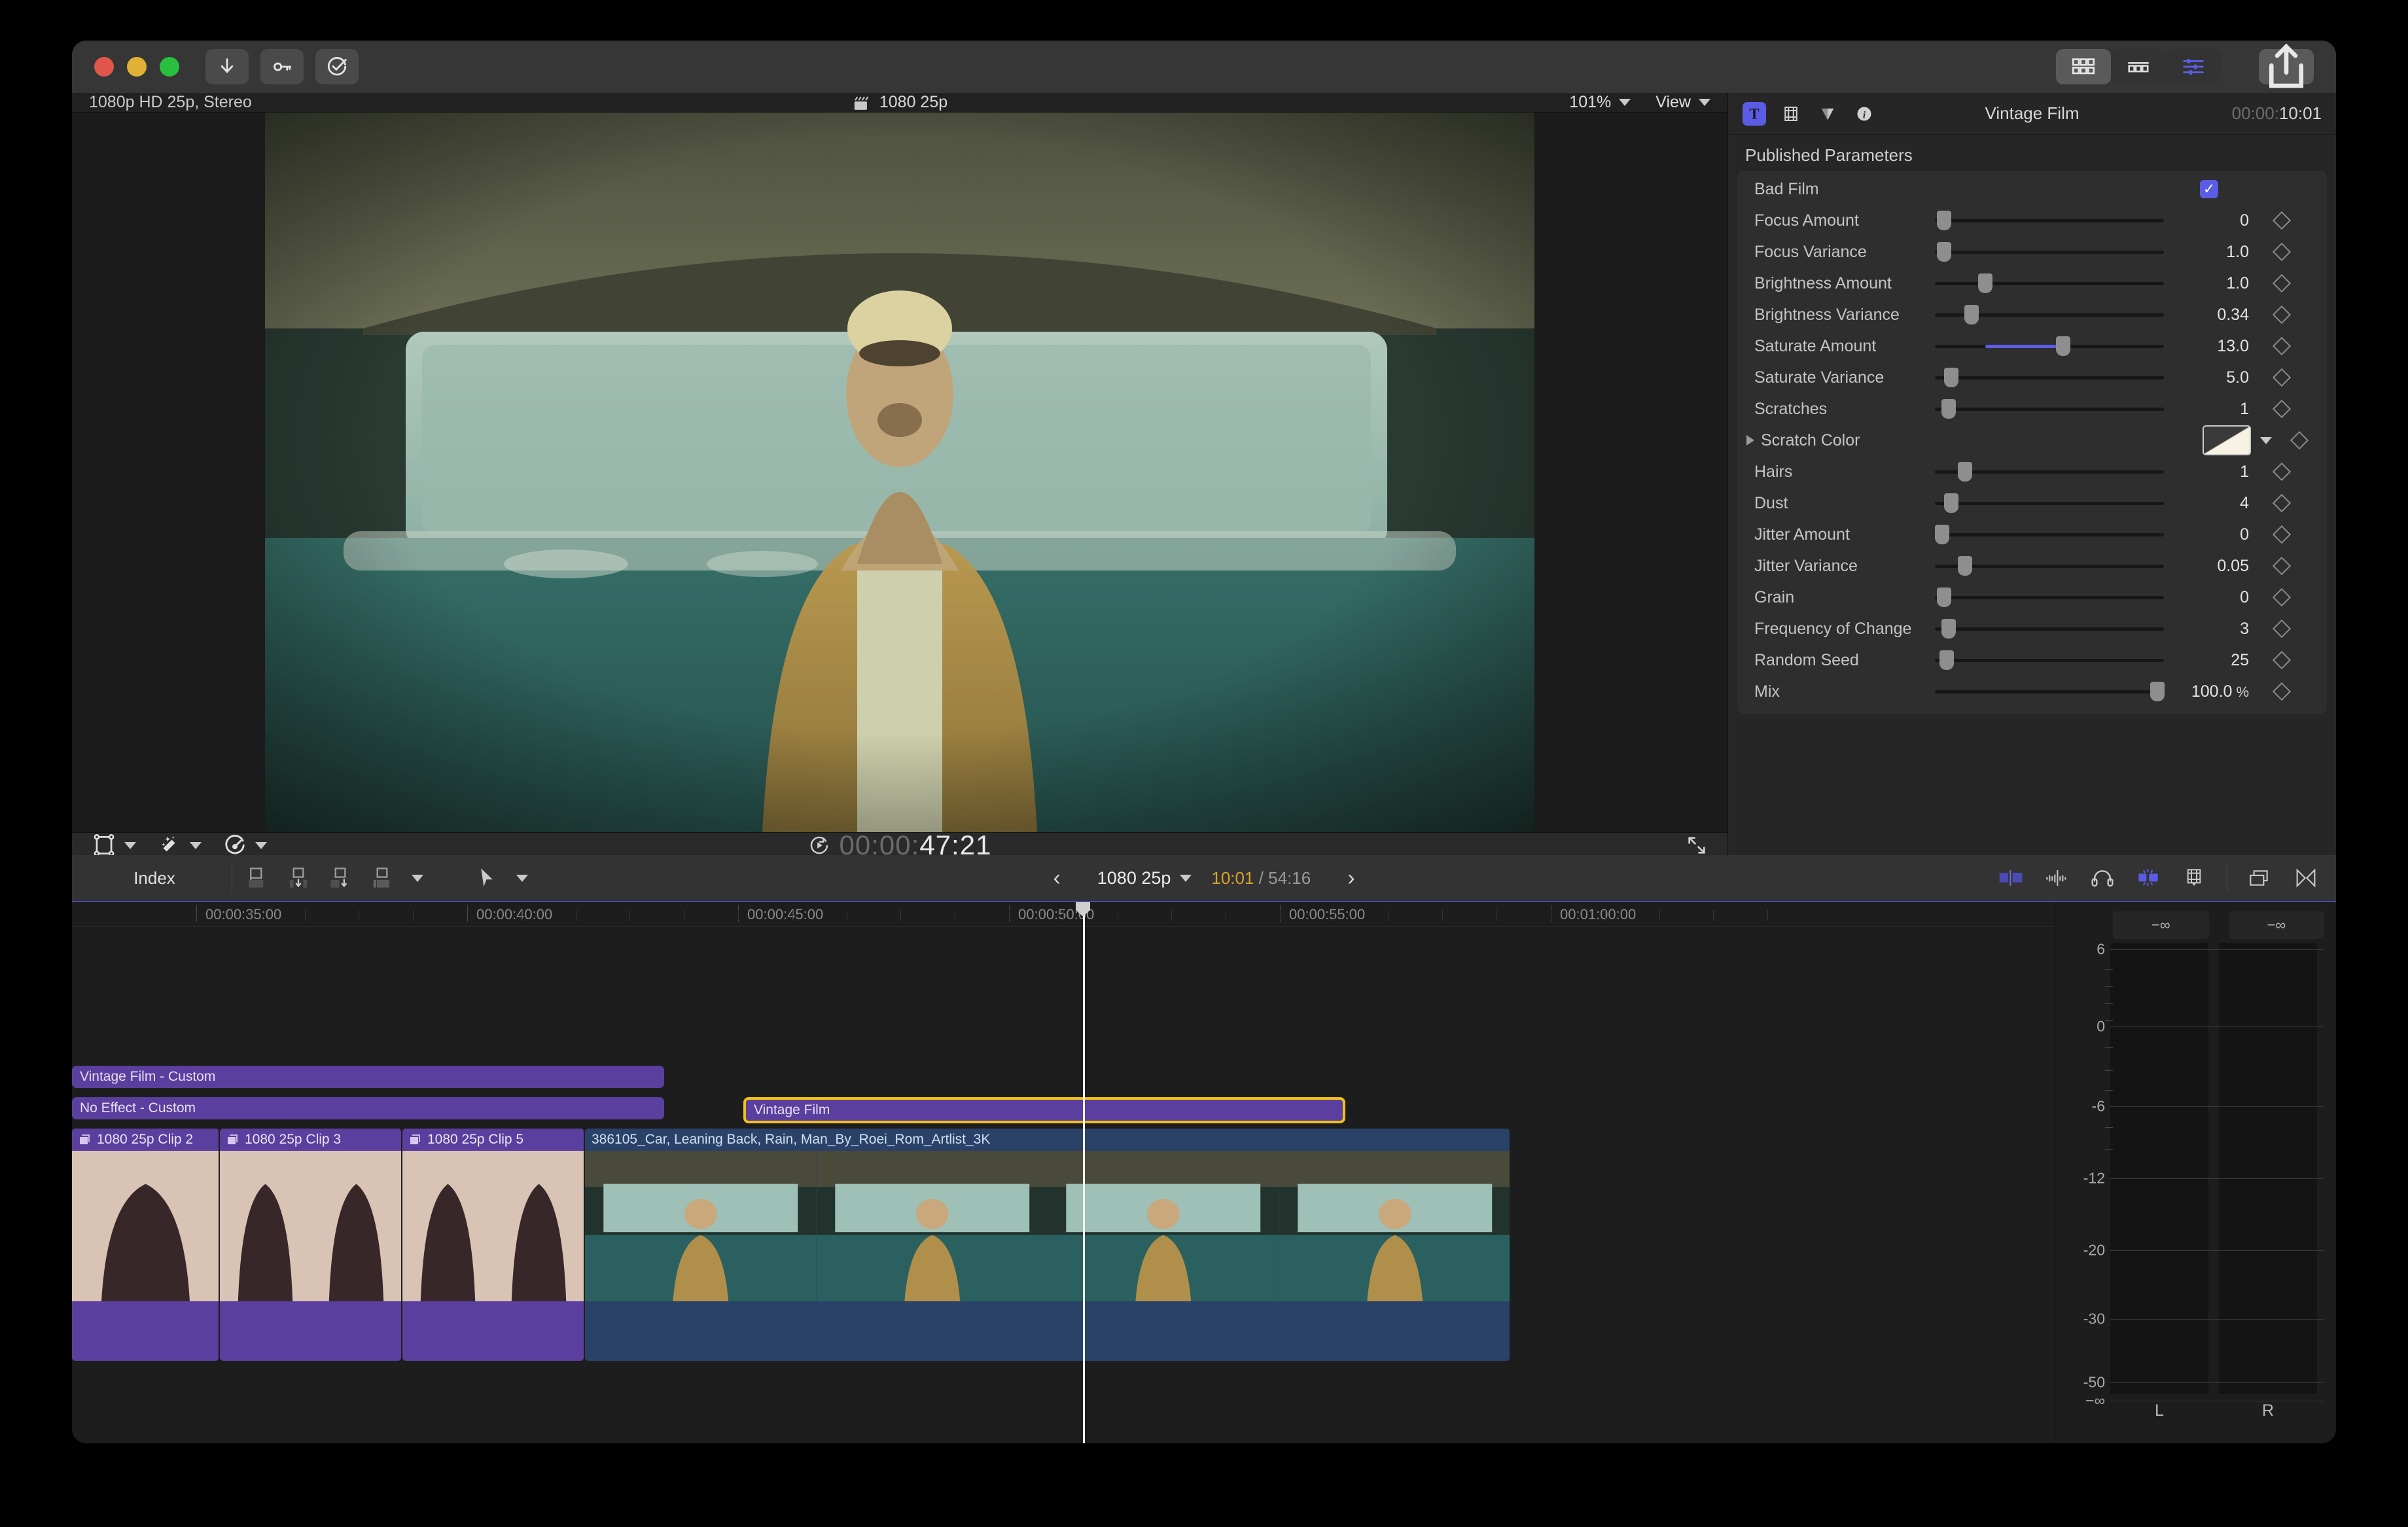 The width and height of the screenshot is (2408, 1527). Describe the element at coordinates (337, 66) in the screenshot. I see `analyze-button` at that location.